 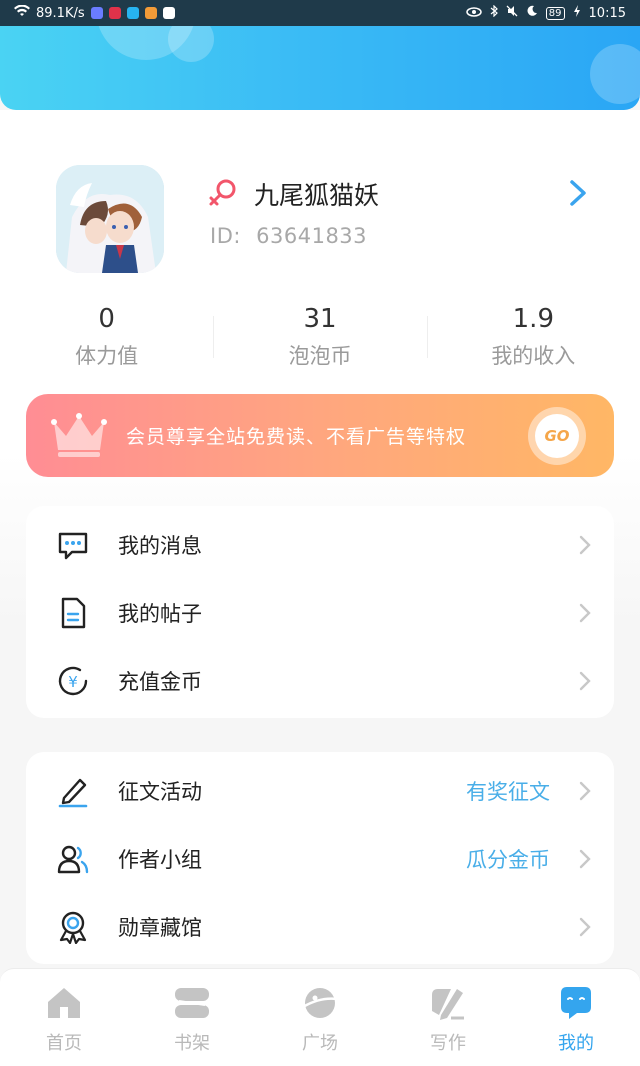 I want to click on eye-icon, so click(x=474, y=13).